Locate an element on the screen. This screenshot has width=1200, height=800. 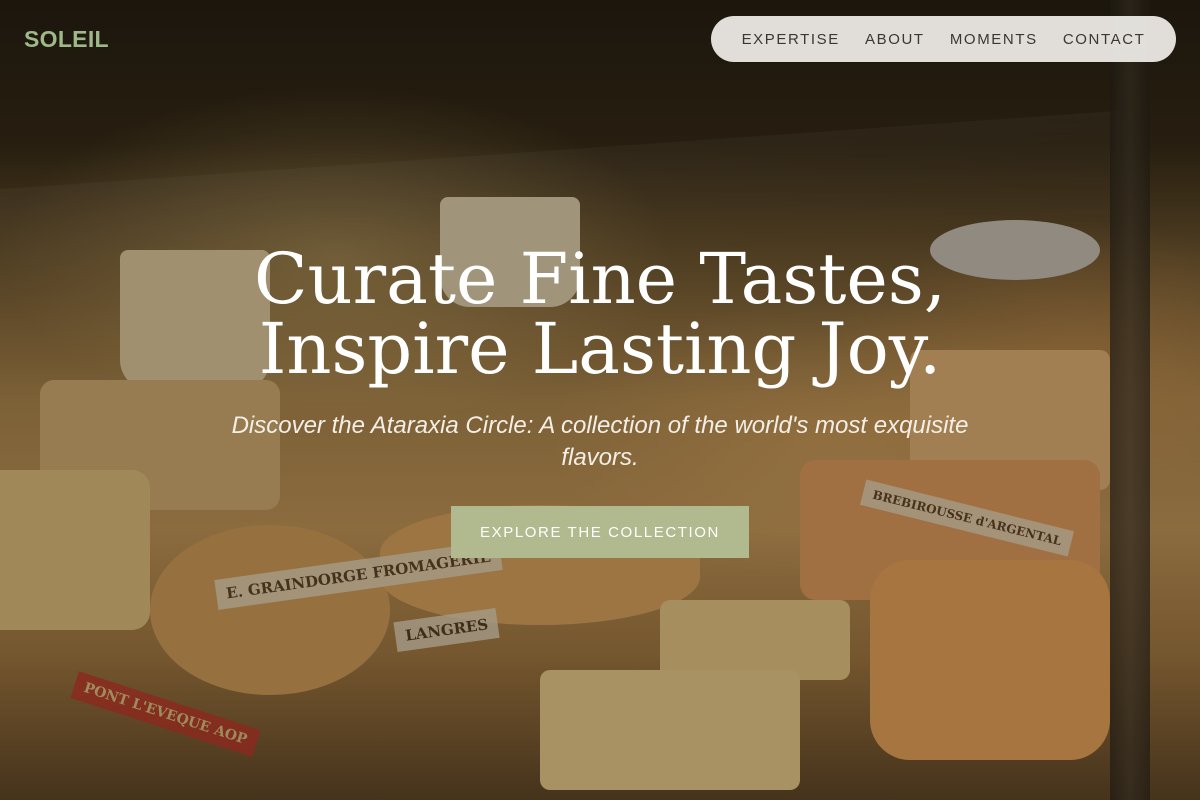
hero-title-line-2: Inspire Lasting Joy. is located at coordinates (600, 349).